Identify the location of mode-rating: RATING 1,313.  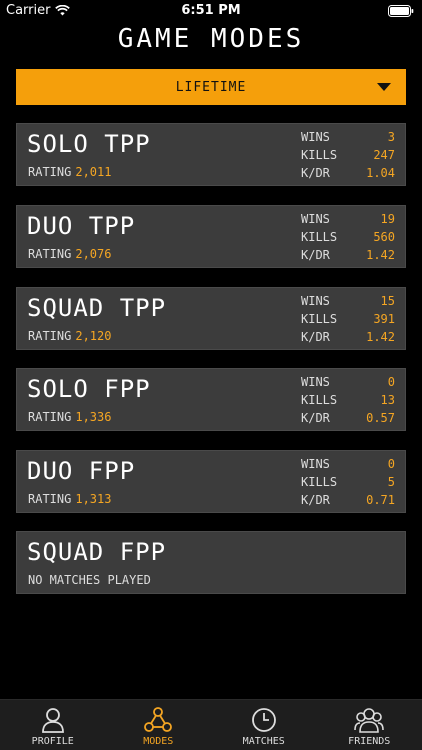
(69, 499).